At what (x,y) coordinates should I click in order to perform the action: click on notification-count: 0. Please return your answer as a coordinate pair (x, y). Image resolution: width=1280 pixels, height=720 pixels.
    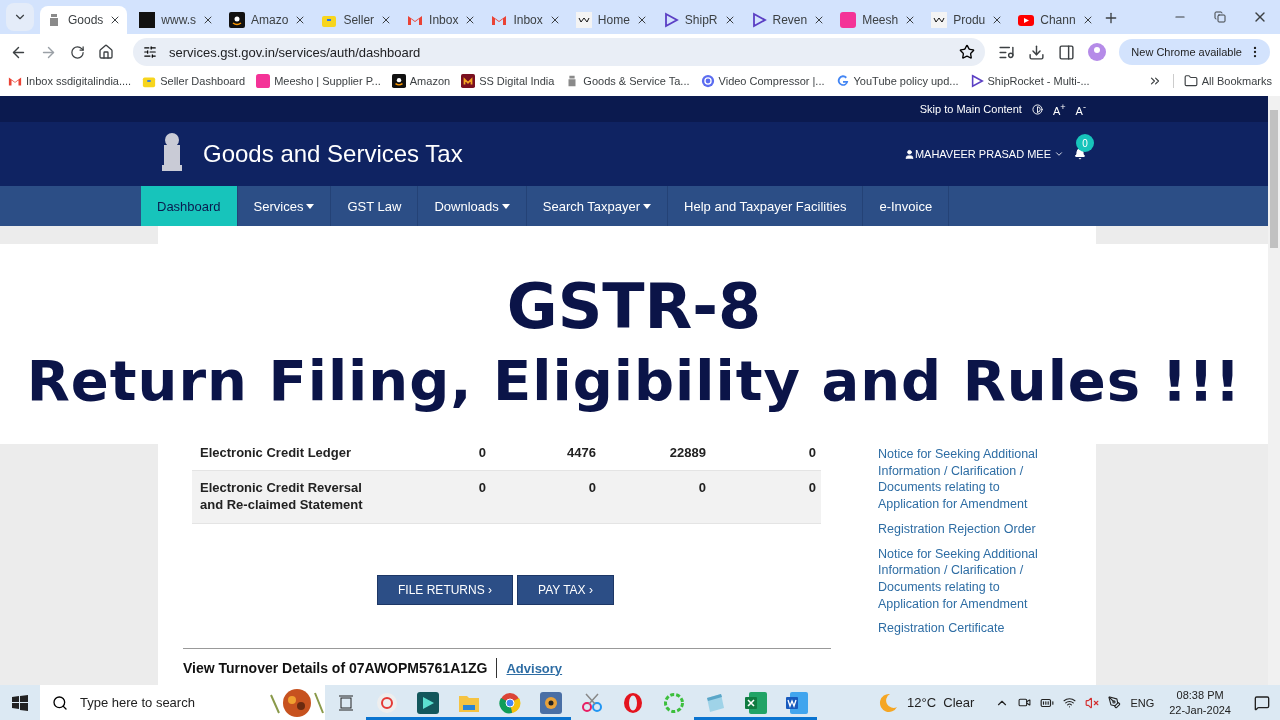
    Looking at the image, I should click on (1085, 143).